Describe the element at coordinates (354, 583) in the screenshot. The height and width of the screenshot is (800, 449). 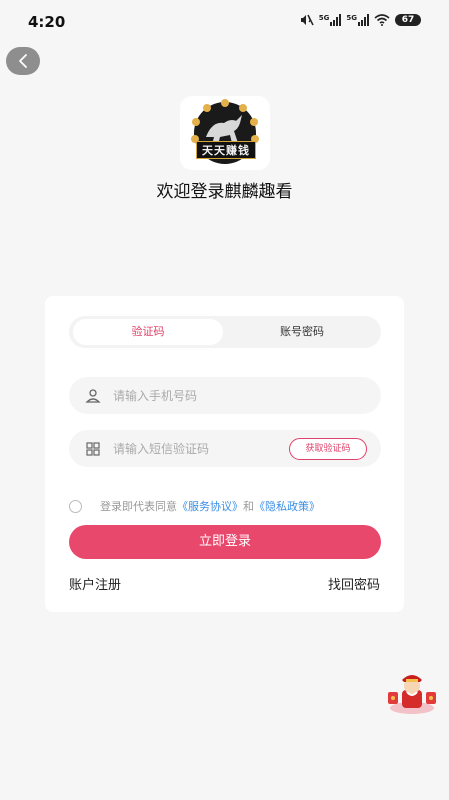
I see `forgot-password-link: 找回密码` at that location.